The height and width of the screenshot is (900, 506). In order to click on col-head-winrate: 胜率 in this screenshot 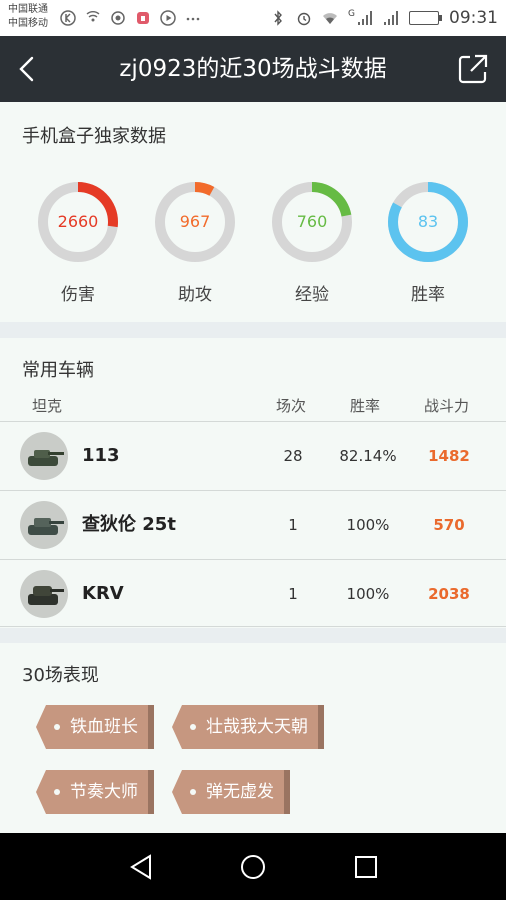, I will do `click(365, 406)`.